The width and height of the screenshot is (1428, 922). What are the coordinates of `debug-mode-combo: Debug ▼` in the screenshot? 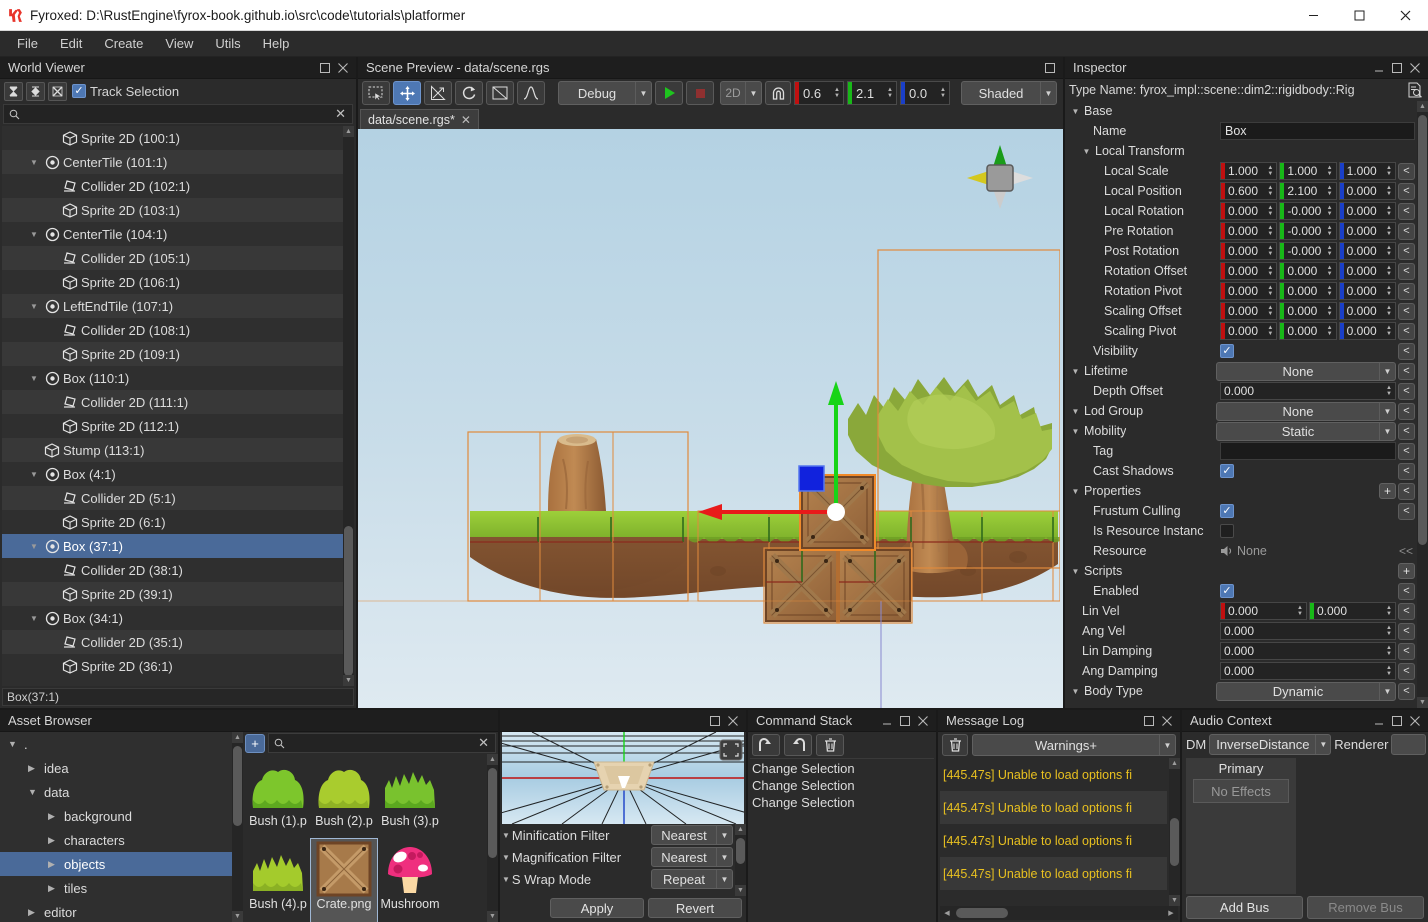 It's located at (605, 93).